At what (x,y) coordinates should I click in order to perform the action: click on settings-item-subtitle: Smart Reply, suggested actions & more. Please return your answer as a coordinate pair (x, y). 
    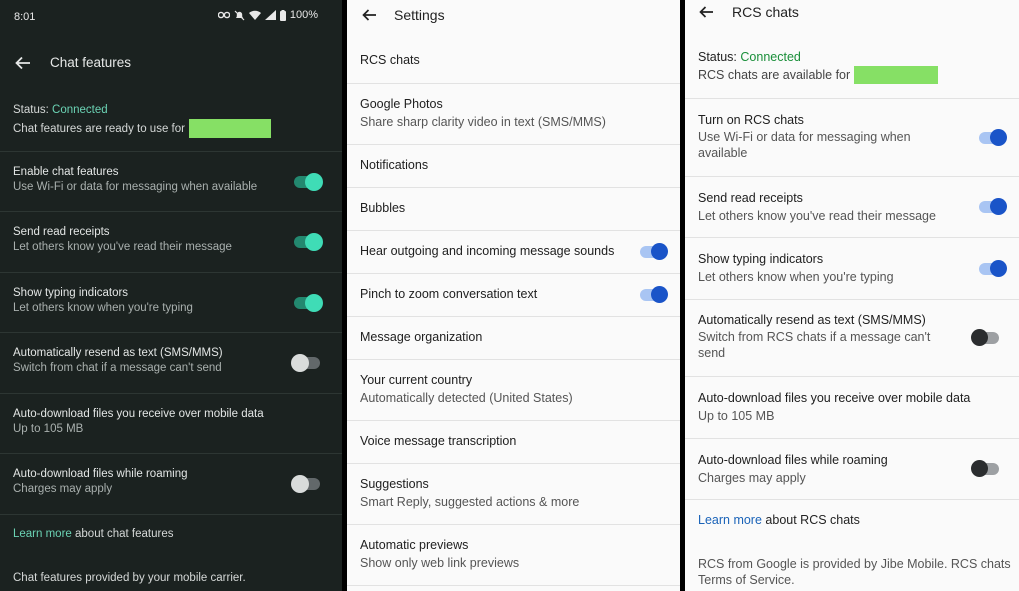
    Looking at the image, I should click on (470, 502).